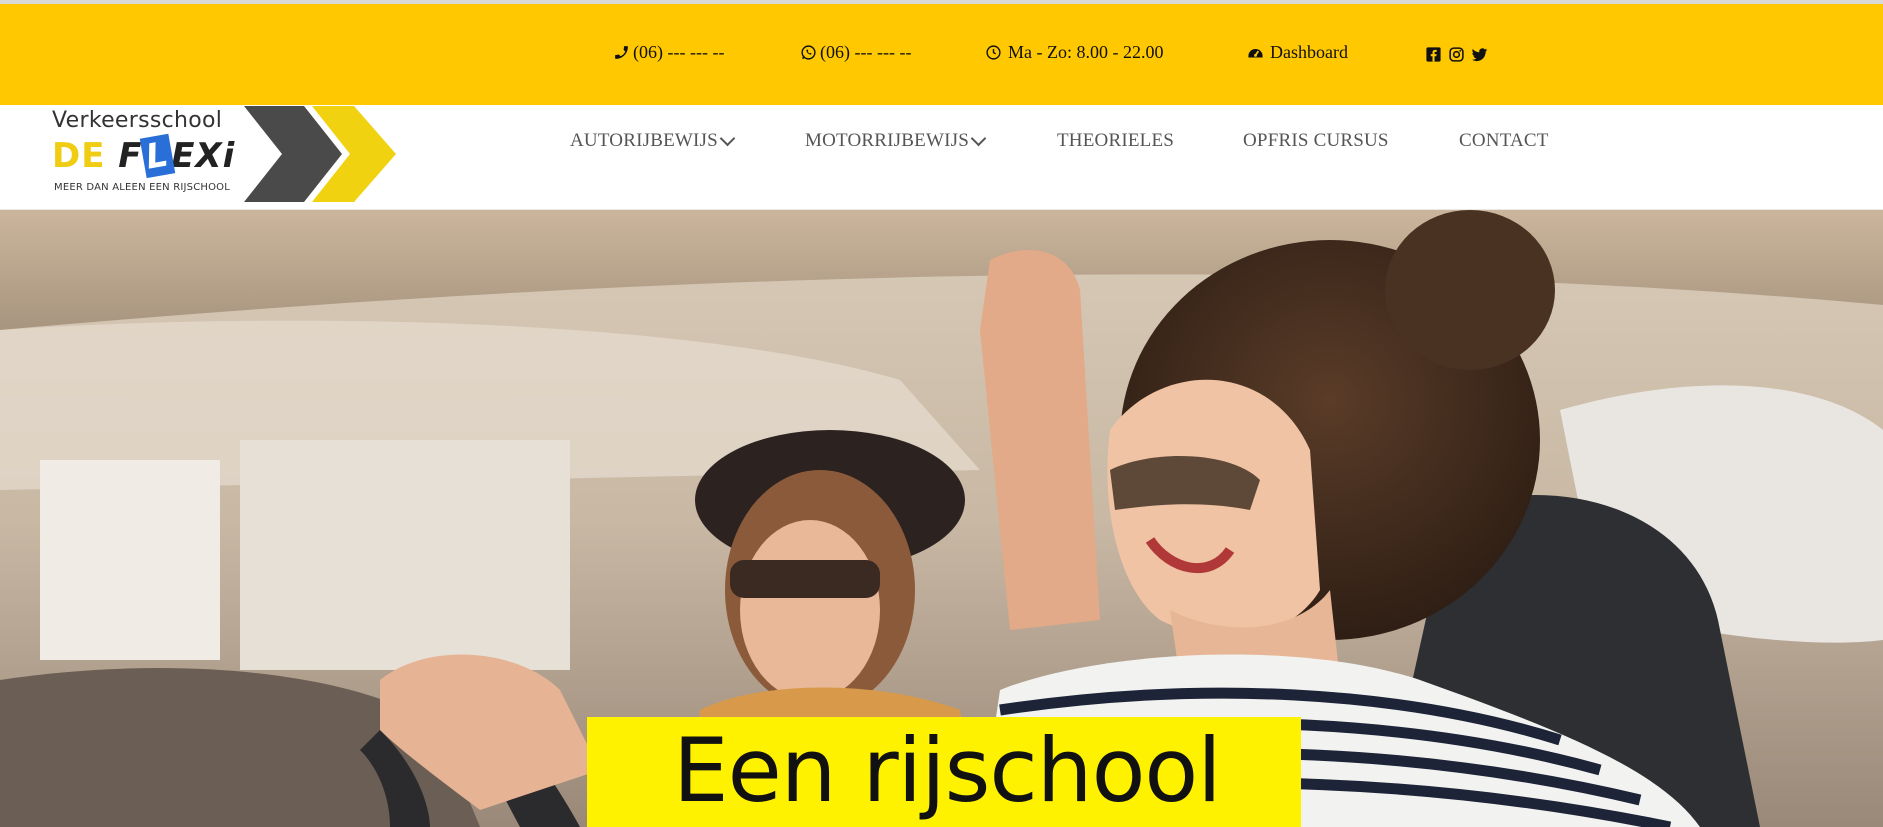 This screenshot has width=1883, height=827. Describe the element at coordinates (810, 52) in the screenshot. I see `whatsapp-icon` at that location.